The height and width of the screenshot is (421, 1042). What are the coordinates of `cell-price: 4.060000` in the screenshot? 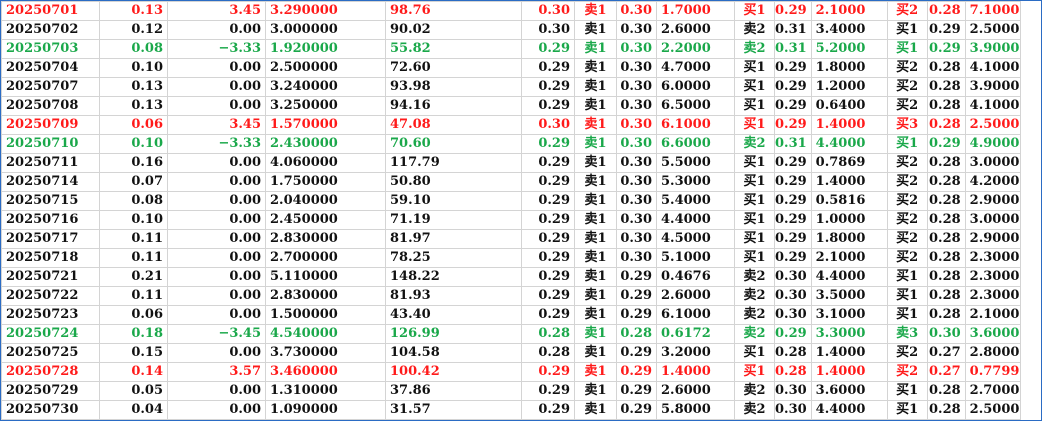 It's located at (325, 163).